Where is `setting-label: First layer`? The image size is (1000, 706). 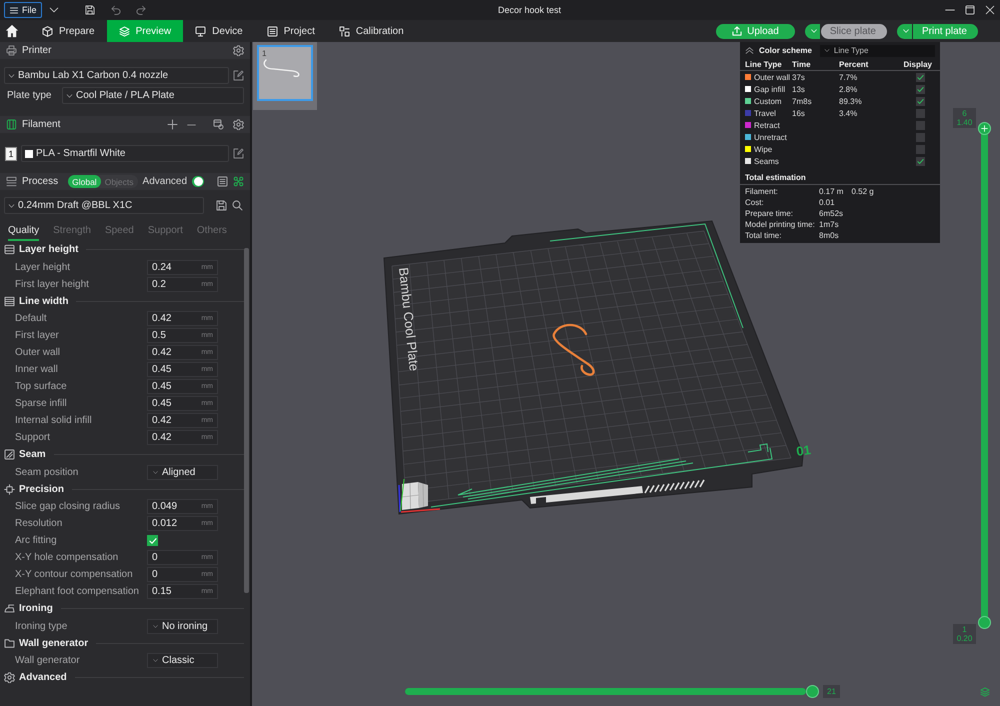 setting-label: First layer is located at coordinates (37, 335).